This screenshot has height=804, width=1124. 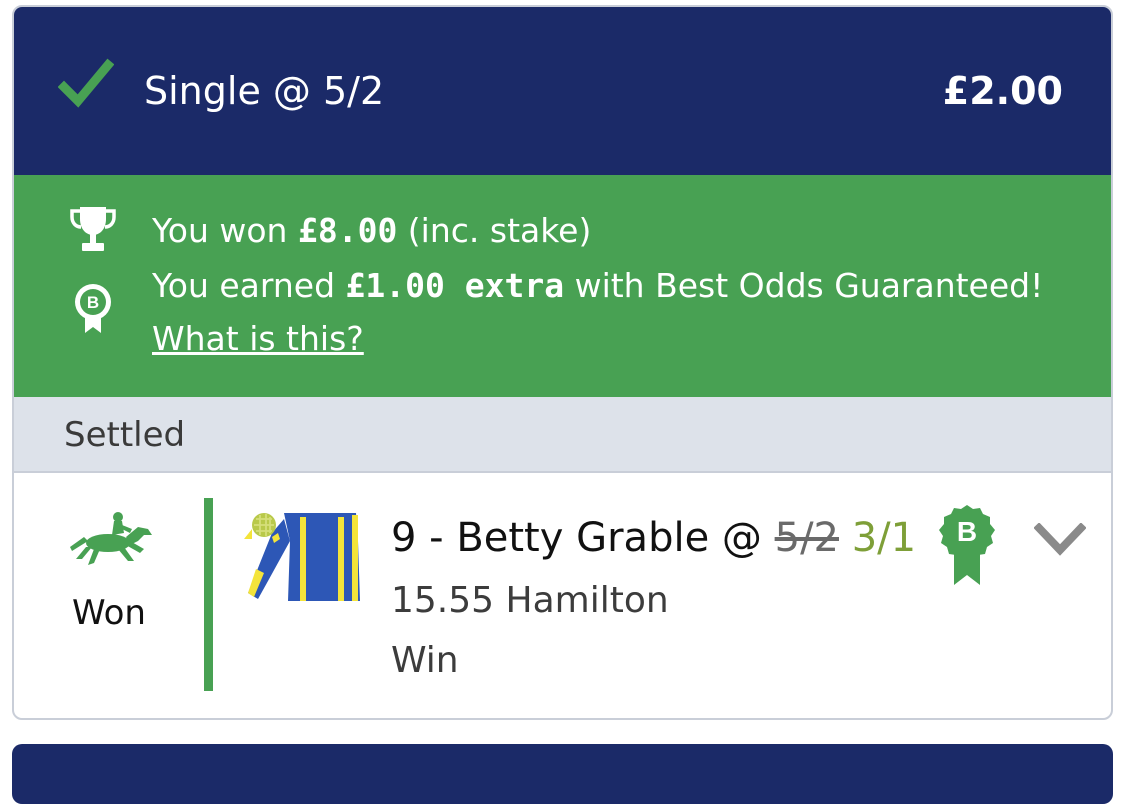 What do you see at coordinates (208, 594) in the screenshot?
I see `result-status-bar` at bounding box center [208, 594].